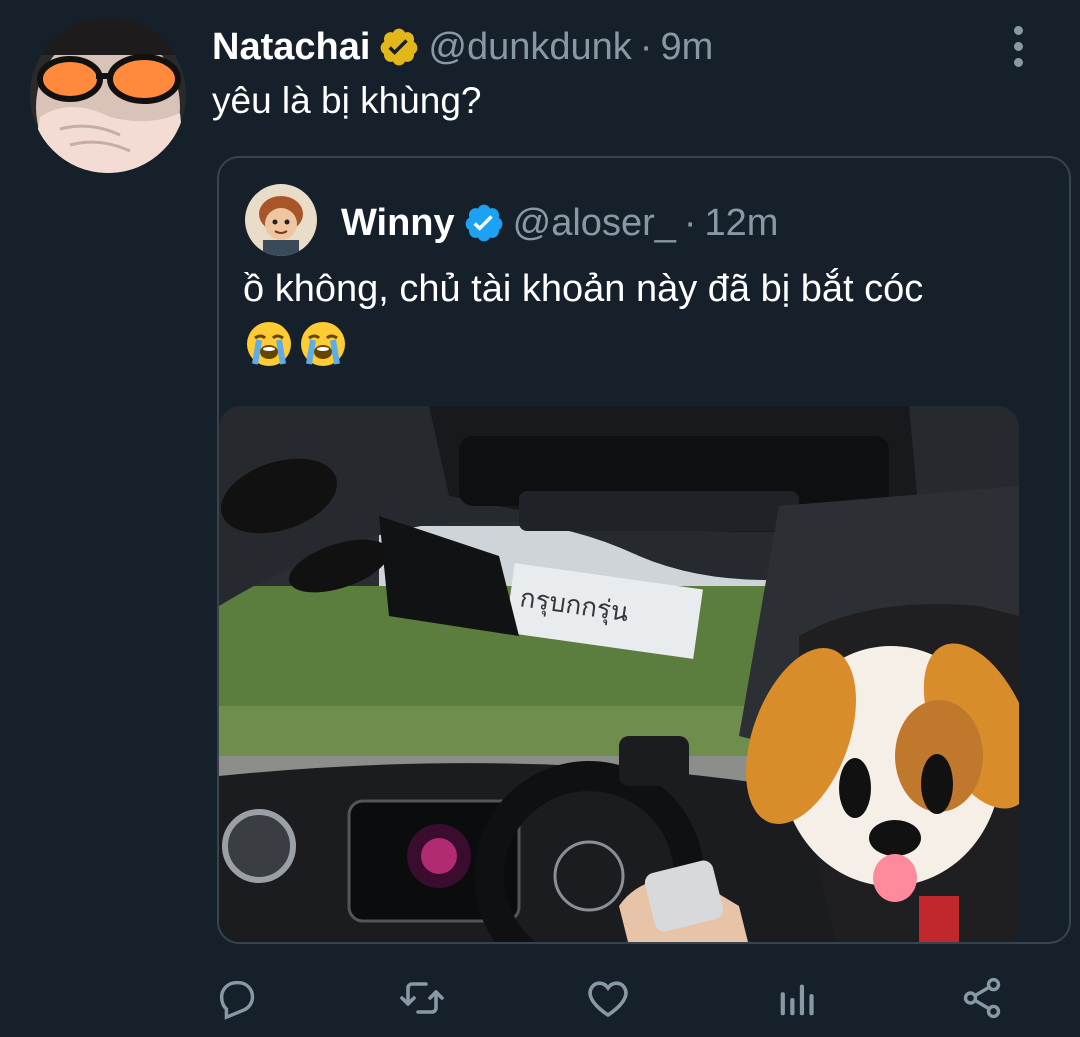  I want to click on quoted-tweet-time: 12m, so click(742, 223).